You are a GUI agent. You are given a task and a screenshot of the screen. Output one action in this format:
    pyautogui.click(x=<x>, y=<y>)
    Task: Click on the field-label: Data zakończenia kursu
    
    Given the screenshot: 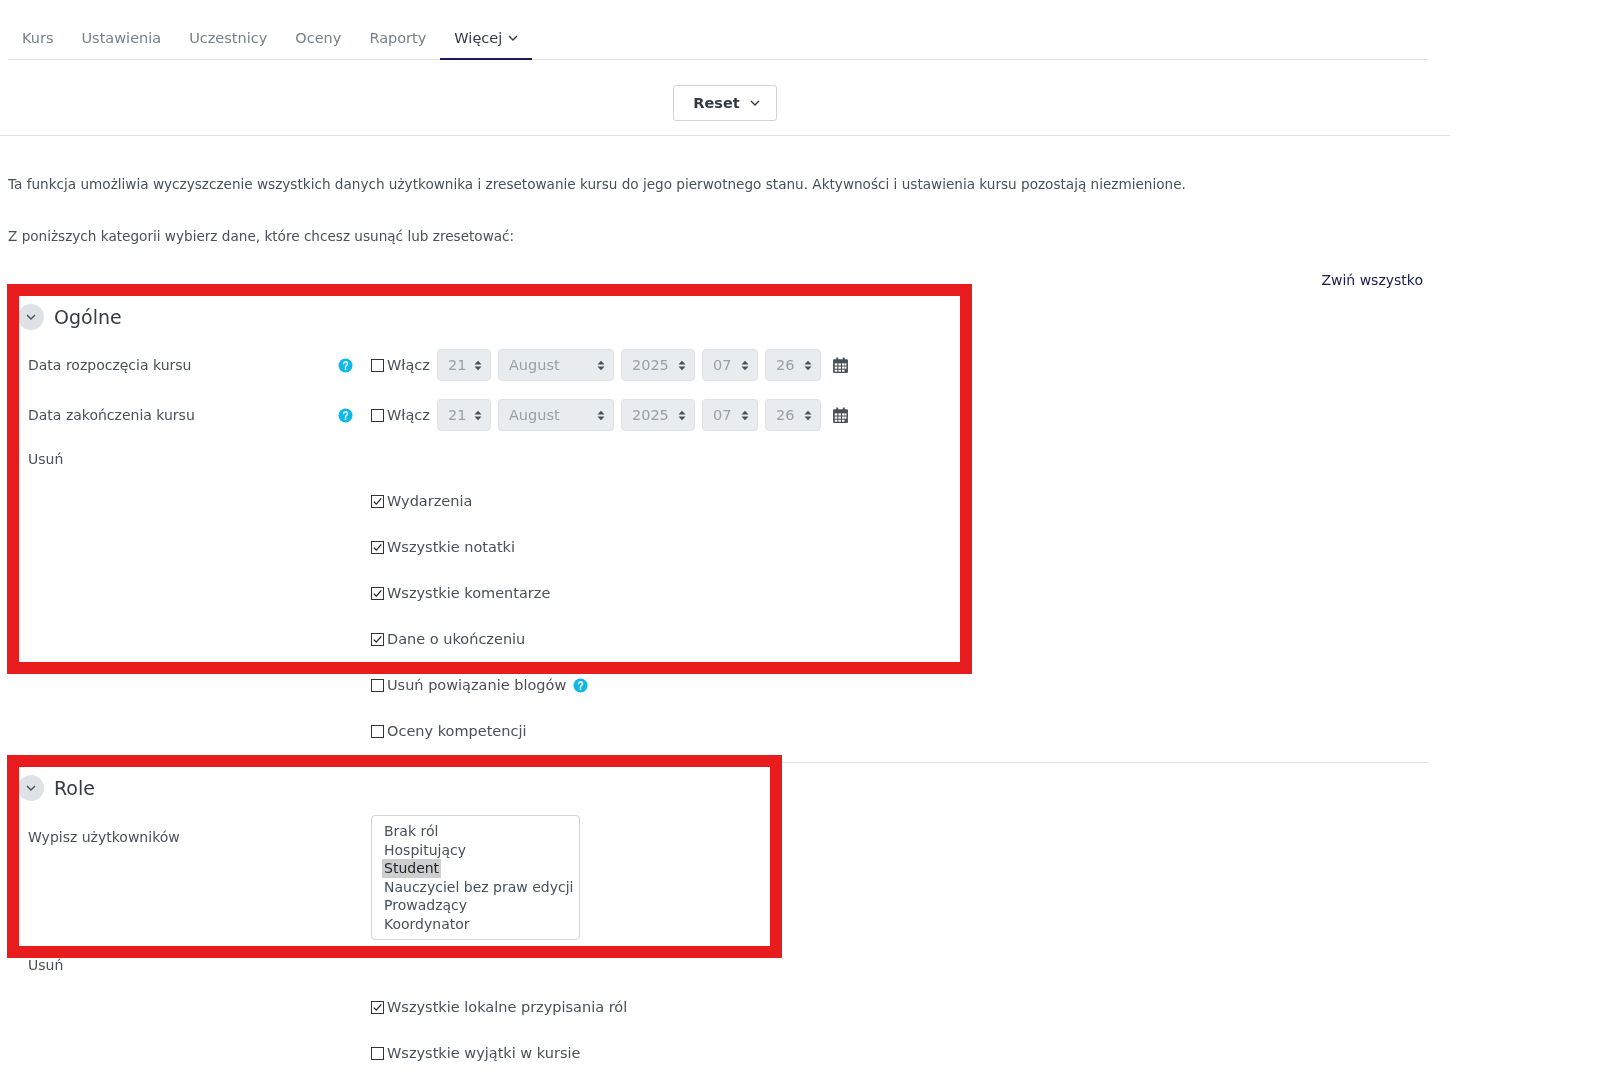 What is the action you would take?
    pyautogui.click(x=111, y=415)
    